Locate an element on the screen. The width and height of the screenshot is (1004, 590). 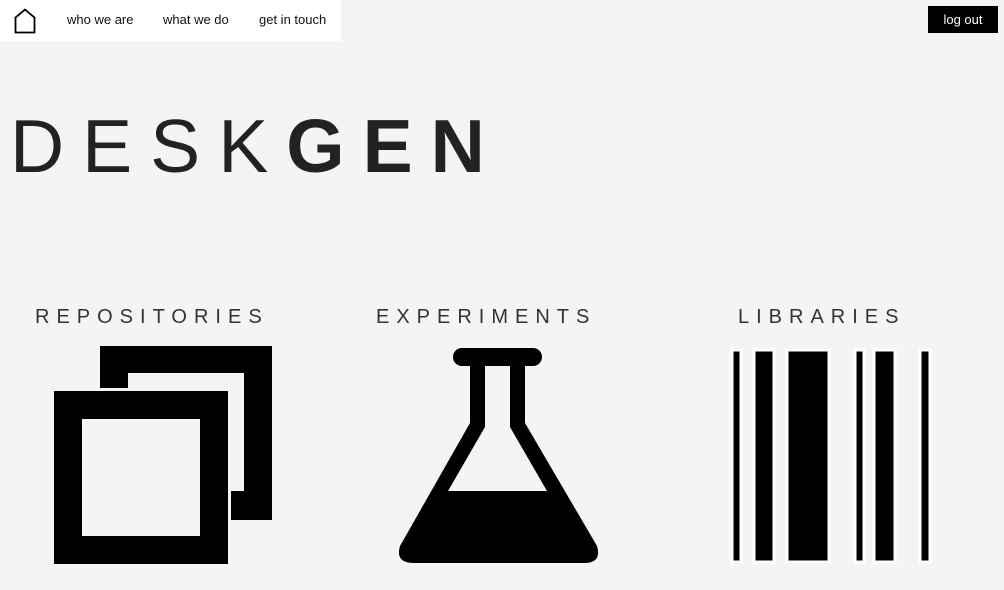
barcode-icon is located at coordinates (833, 458).